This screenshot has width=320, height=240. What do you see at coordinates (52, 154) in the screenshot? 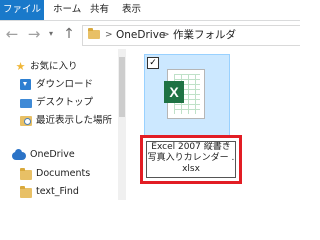
I see `nav-item-label: OneDrive` at bounding box center [52, 154].